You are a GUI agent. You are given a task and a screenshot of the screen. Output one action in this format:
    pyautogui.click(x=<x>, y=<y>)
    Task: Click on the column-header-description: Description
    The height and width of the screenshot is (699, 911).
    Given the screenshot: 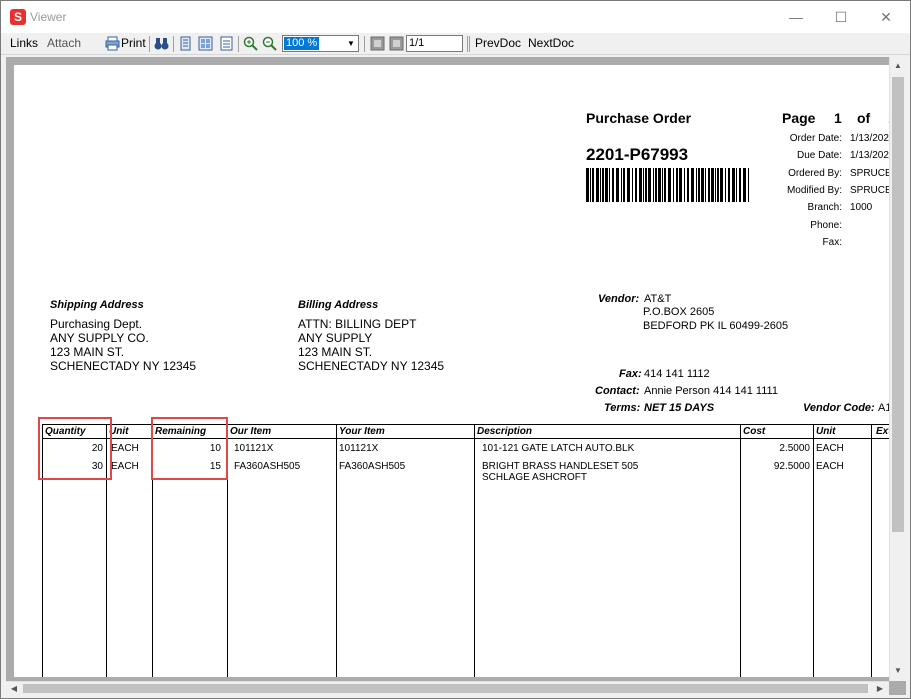 What is the action you would take?
    pyautogui.click(x=505, y=431)
    